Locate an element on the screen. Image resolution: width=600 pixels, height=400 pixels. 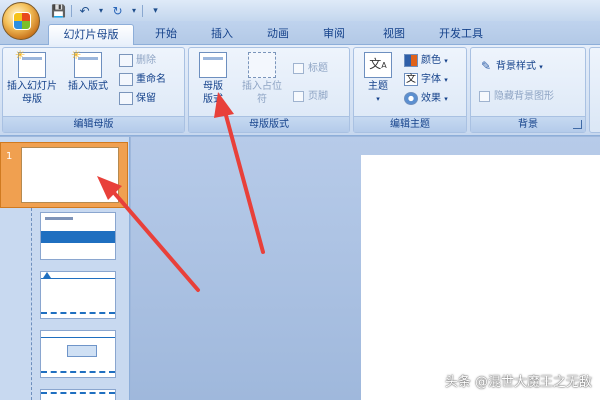
layout-thumbnail-shape is located at coordinates (82, 351).